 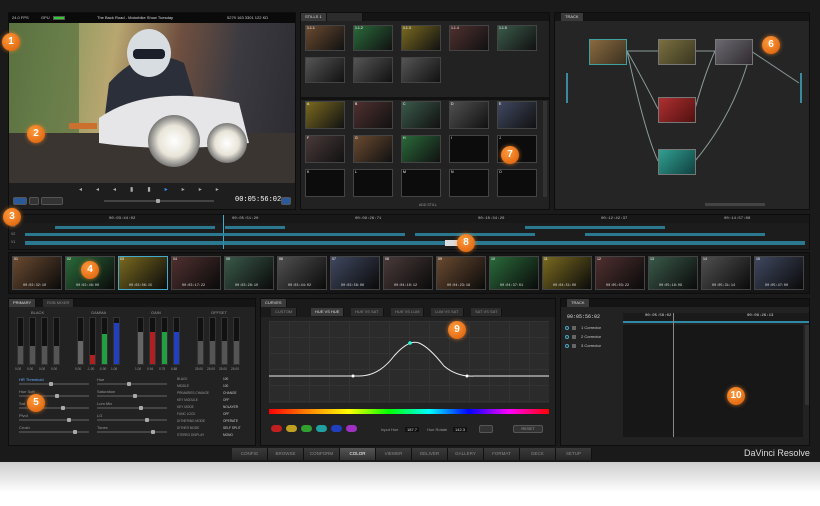 What do you see at coordinates (620, 273) in the screenshot?
I see `clip-thumbnail: 12 00:05:03:22` at bounding box center [620, 273].